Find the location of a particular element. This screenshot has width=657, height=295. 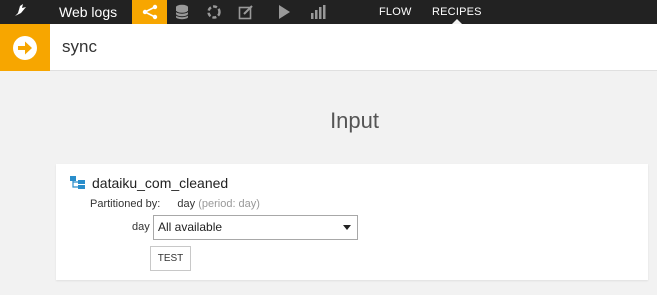

dataiku-logo-icon is located at coordinates (19, 12).